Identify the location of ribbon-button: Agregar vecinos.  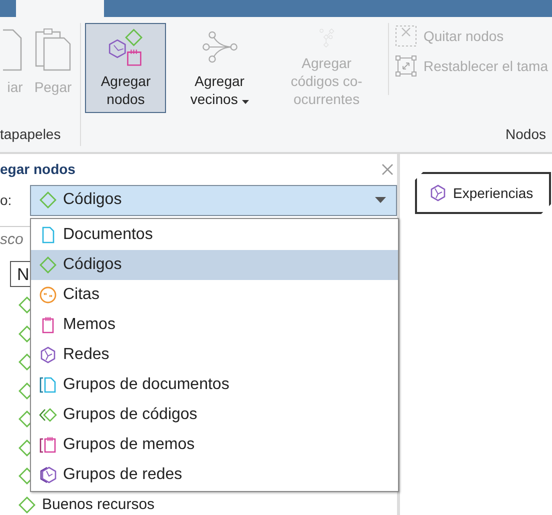
(219, 68).